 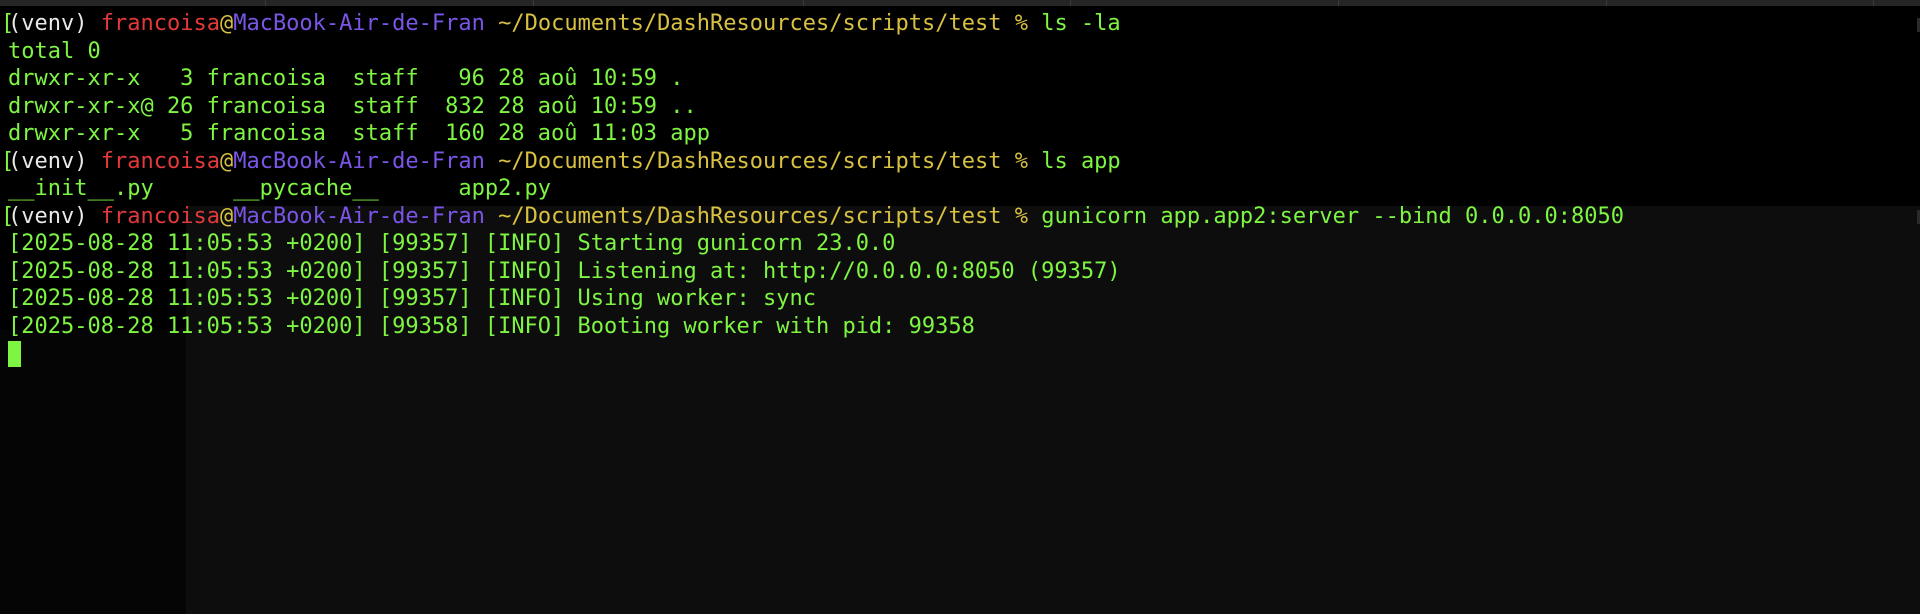 I want to click on command-text: ls app, so click(x=1081, y=161).